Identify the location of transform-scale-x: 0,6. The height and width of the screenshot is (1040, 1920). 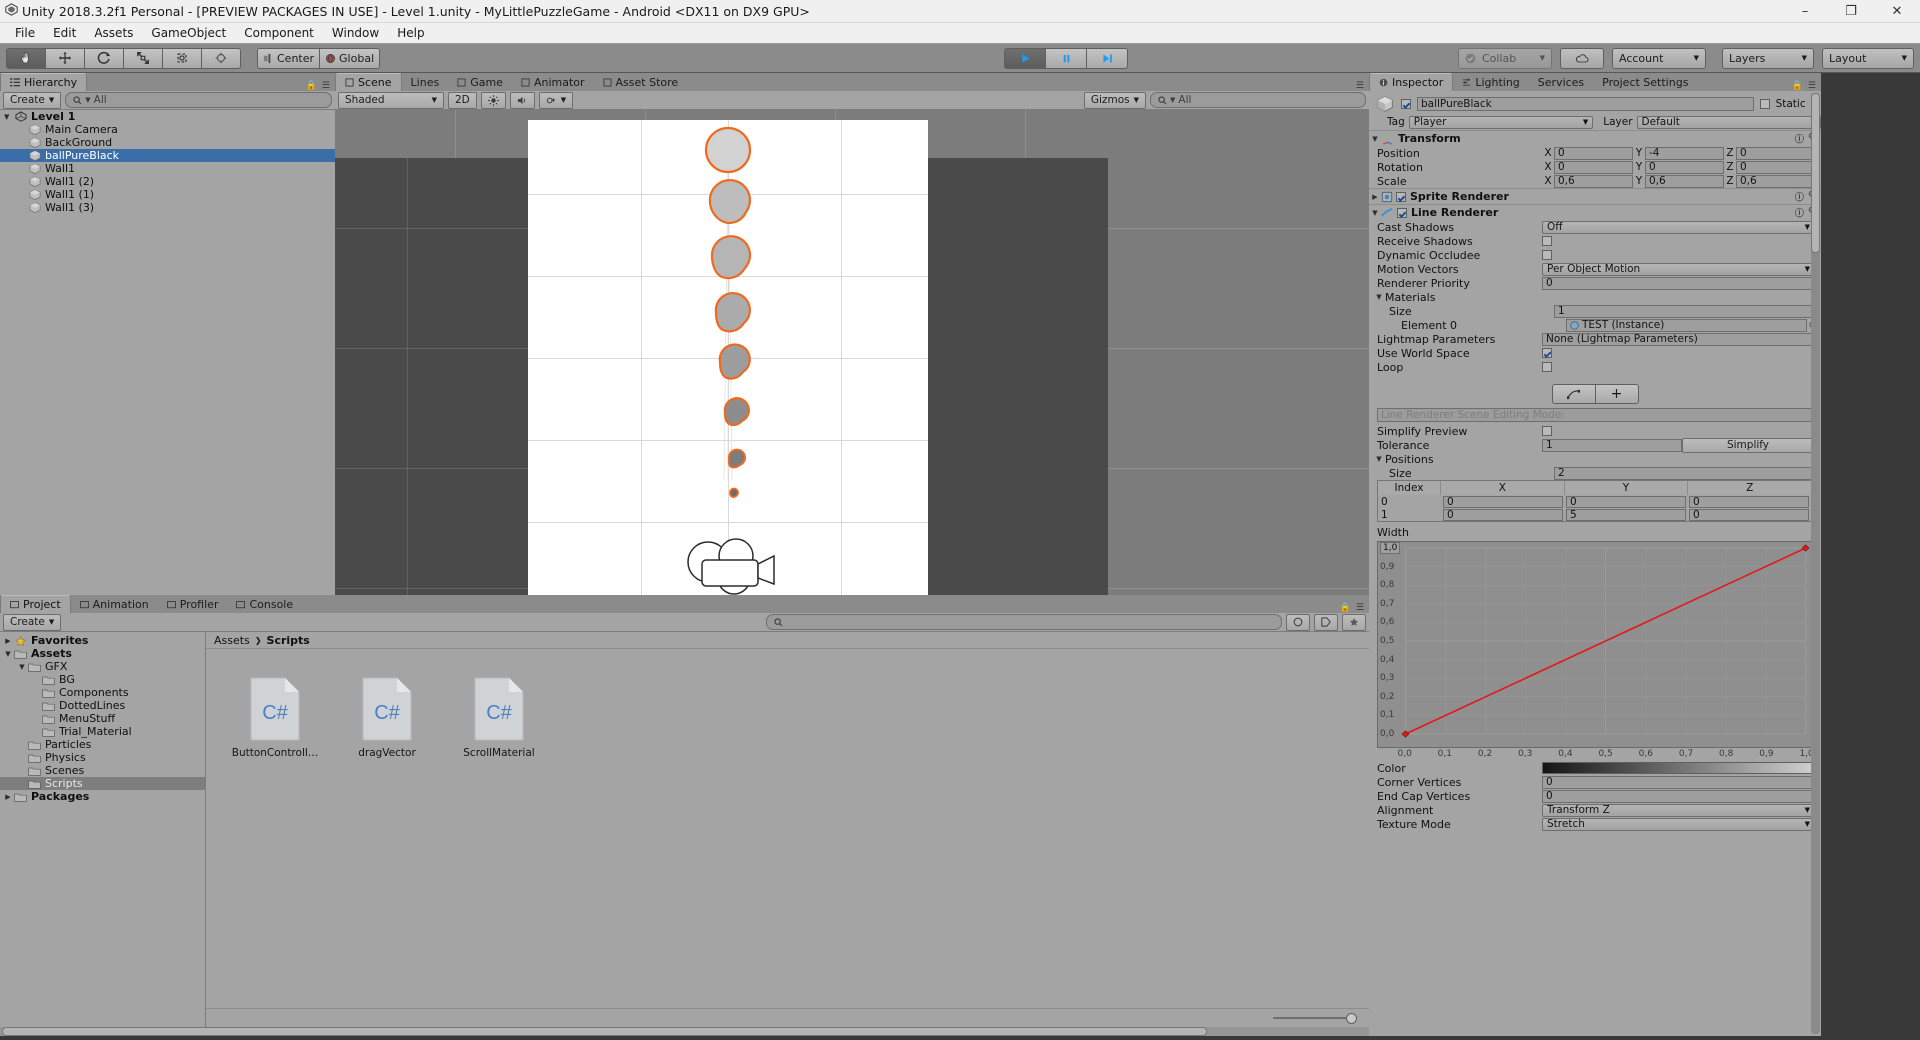
(1593, 181).